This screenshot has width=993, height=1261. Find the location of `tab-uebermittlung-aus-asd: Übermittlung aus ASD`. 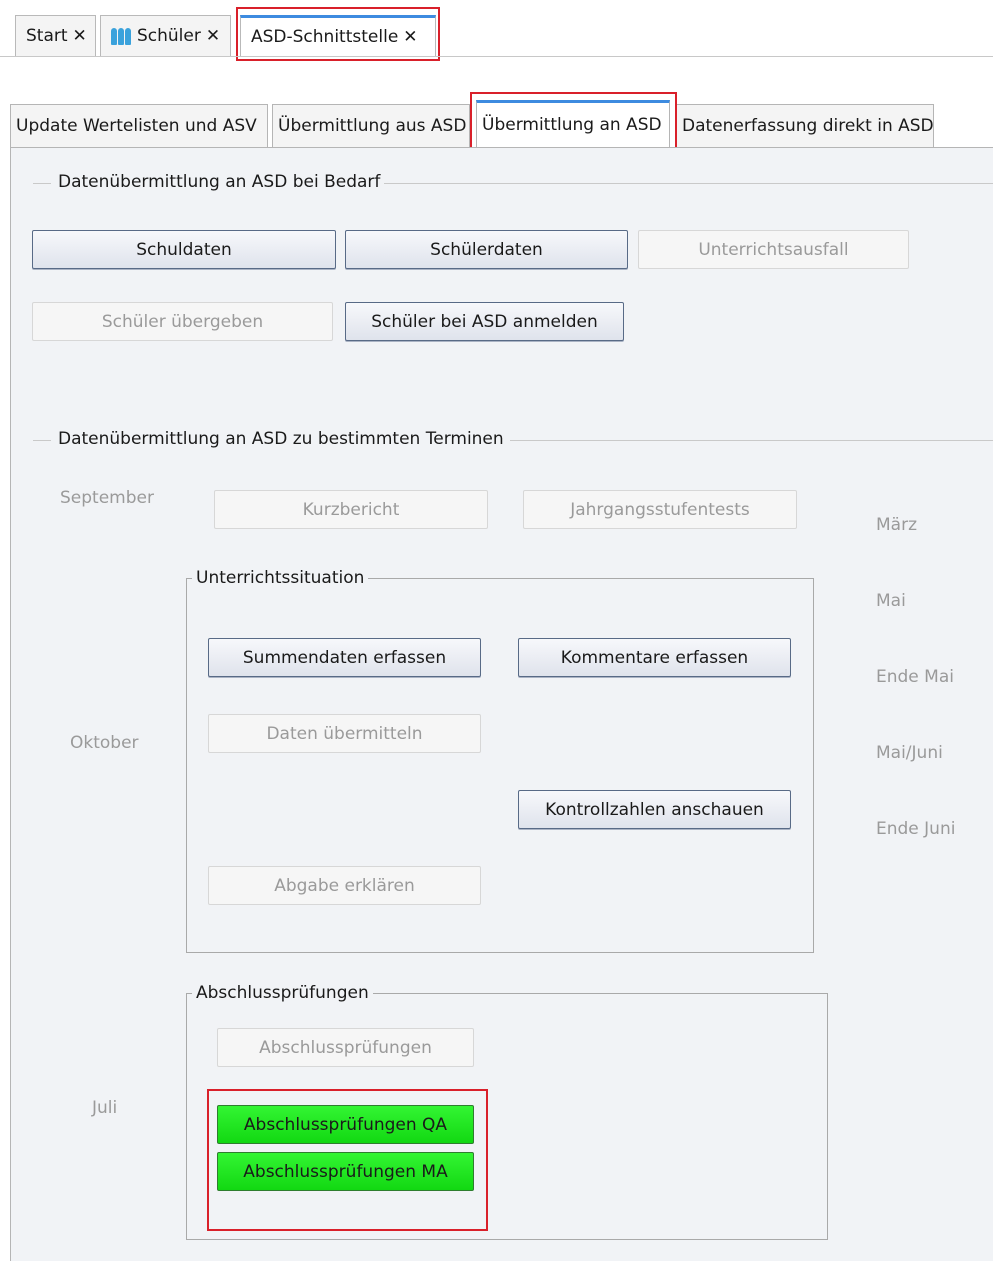

tab-uebermittlung-aus-asd: Übermittlung aus ASD is located at coordinates (371, 125).